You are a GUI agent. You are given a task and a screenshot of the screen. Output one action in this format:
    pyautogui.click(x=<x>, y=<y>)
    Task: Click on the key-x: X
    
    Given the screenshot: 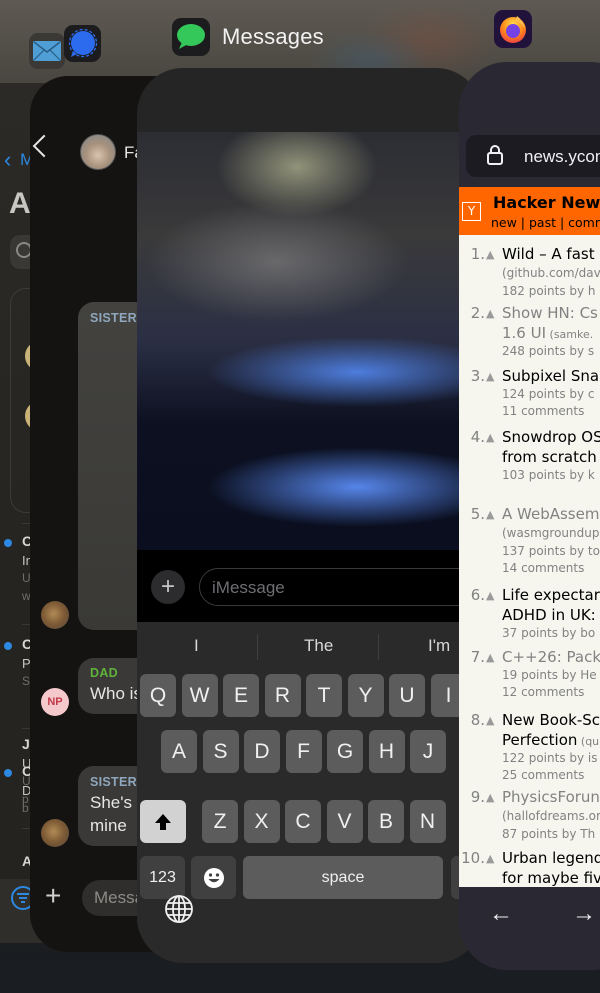 What is the action you would take?
    pyautogui.click(x=261, y=821)
    